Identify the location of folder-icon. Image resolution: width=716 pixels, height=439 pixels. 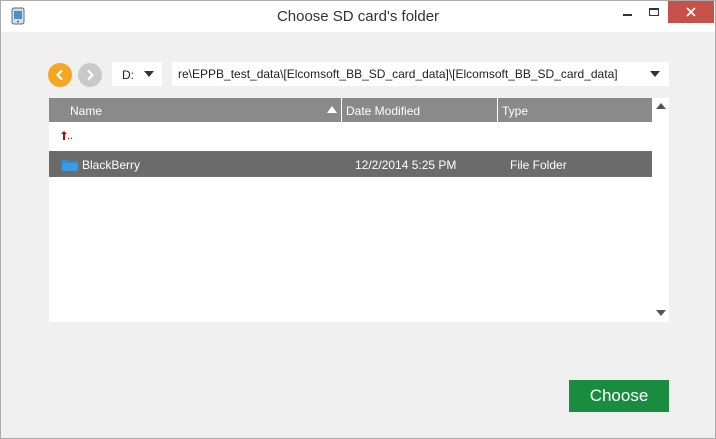
(70, 165).